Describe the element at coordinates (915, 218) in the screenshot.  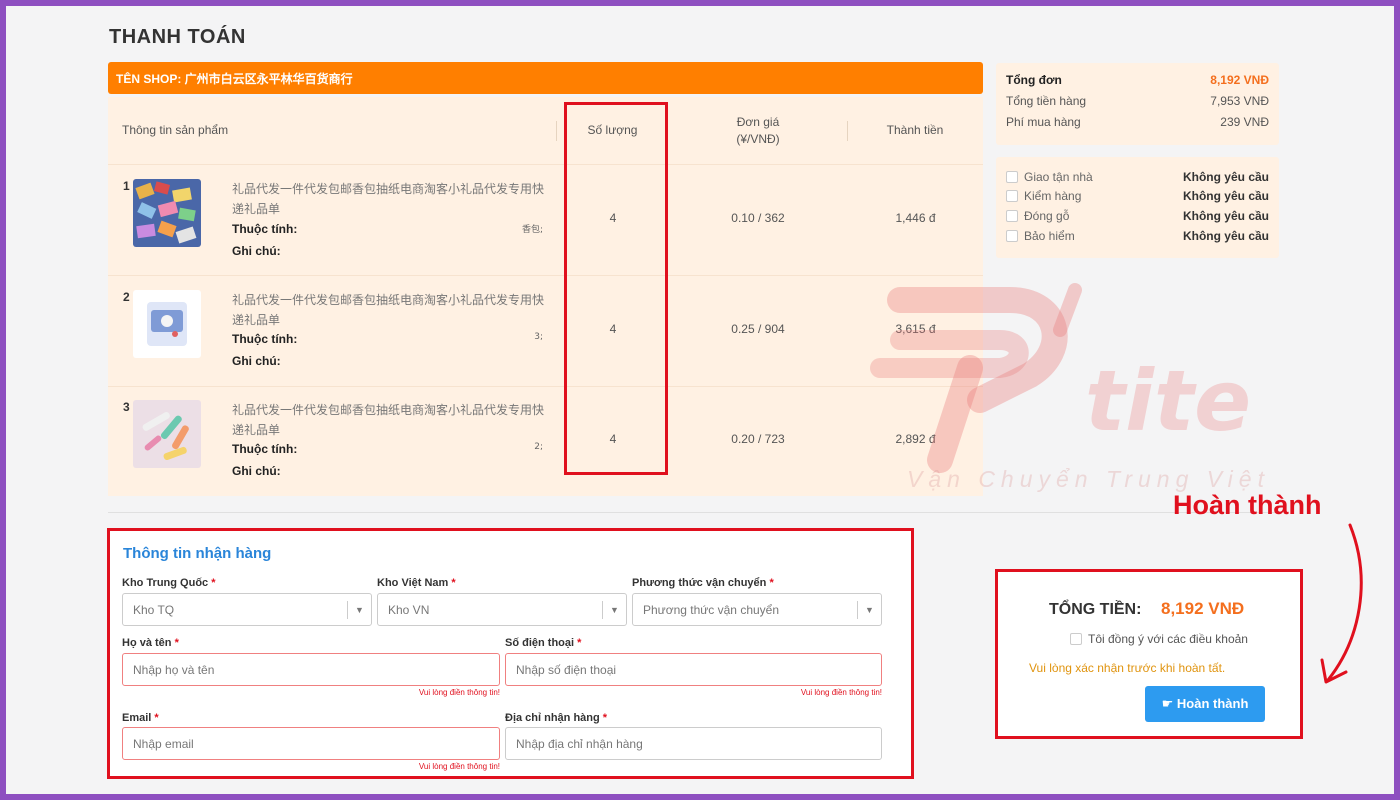
I see `amount-value: 1,446 đ` at that location.